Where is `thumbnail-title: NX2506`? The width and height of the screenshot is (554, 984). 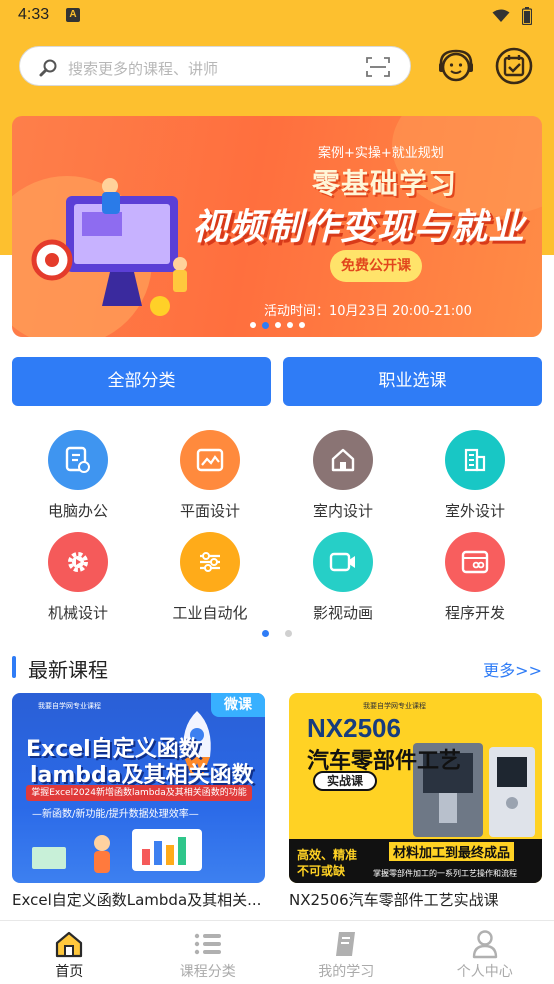 thumbnail-title: NX2506 is located at coordinates (354, 728).